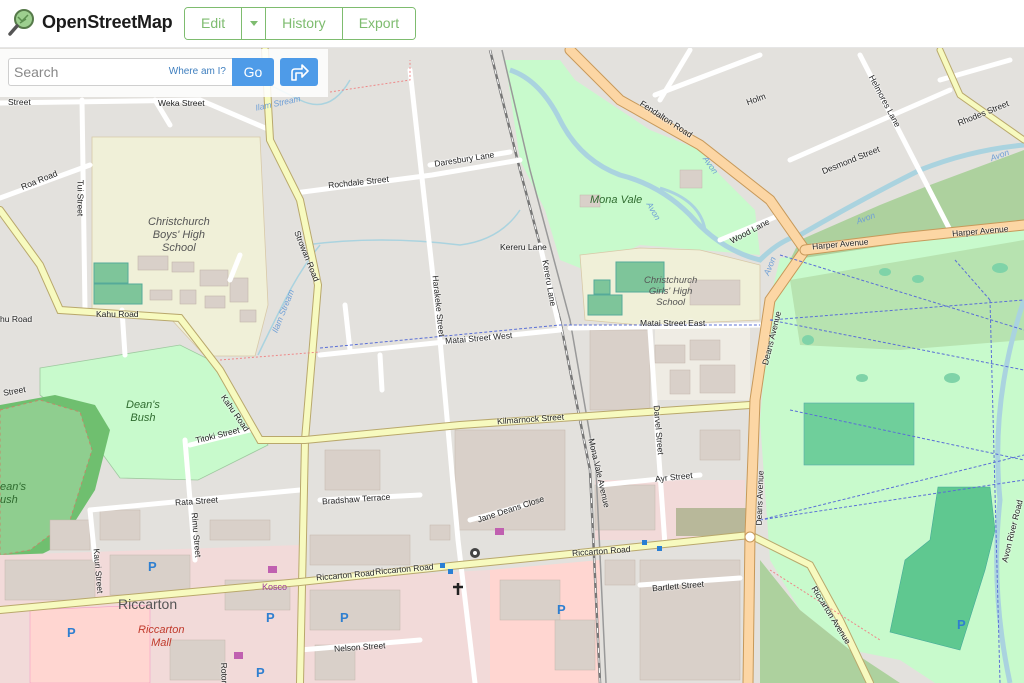 This screenshot has height=683, width=1024. What do you see at coordinates (616, 200) in the screenshot?
I see `mona-vale-label: Mona Vale` at bounding box center [616, 200].